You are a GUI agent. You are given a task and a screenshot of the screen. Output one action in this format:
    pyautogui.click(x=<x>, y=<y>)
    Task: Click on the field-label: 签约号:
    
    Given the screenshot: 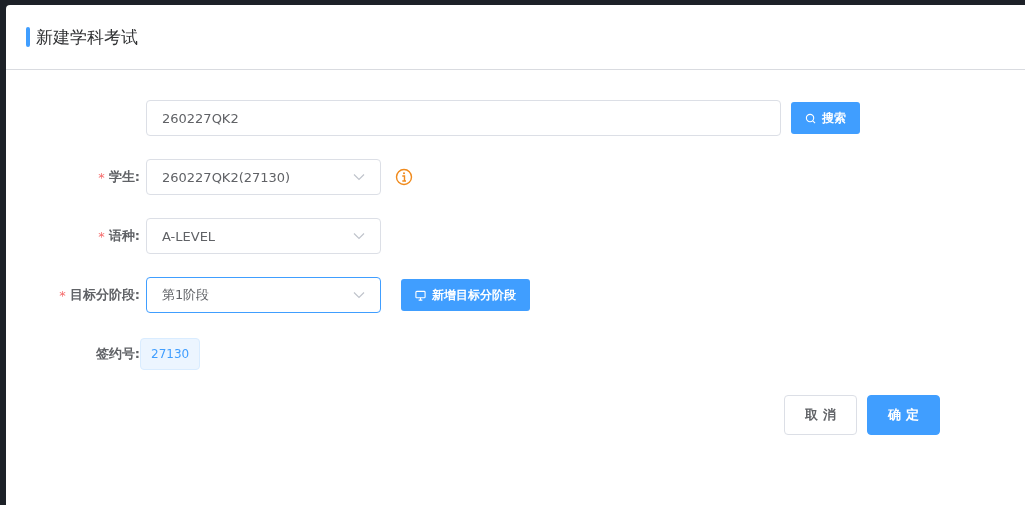 What is the action you would take?
    pyautogui.click(x=117, y=354)
    